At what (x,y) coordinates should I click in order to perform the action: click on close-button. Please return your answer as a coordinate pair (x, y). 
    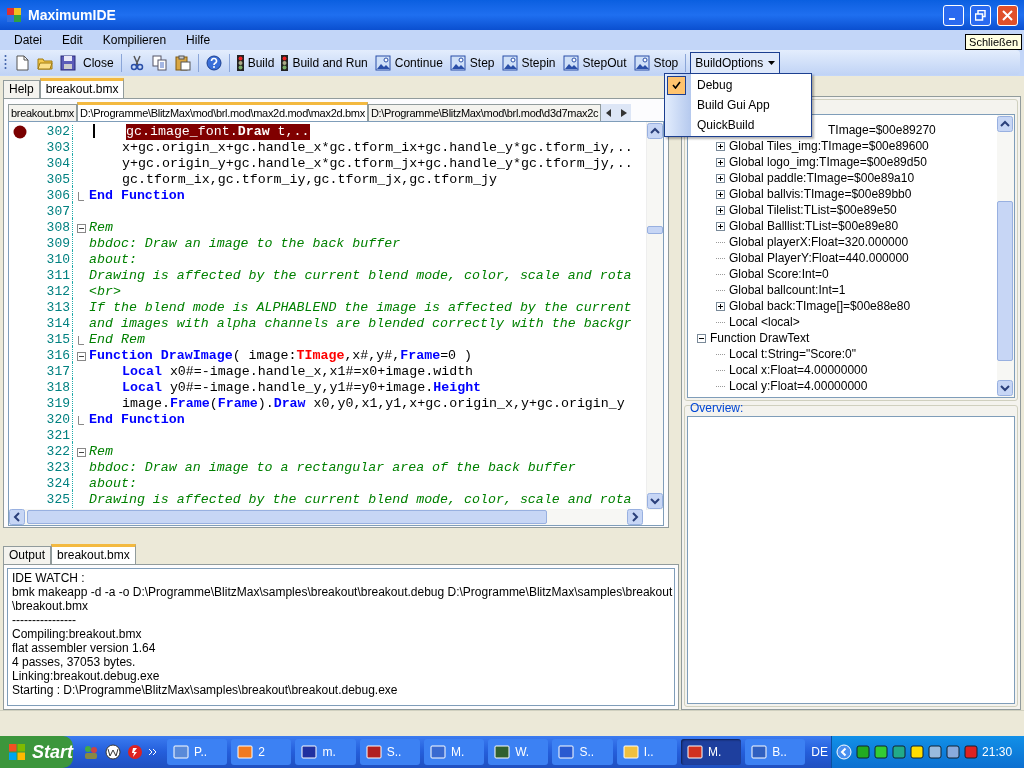
    Looking at the image, I should click on (1007, 15).